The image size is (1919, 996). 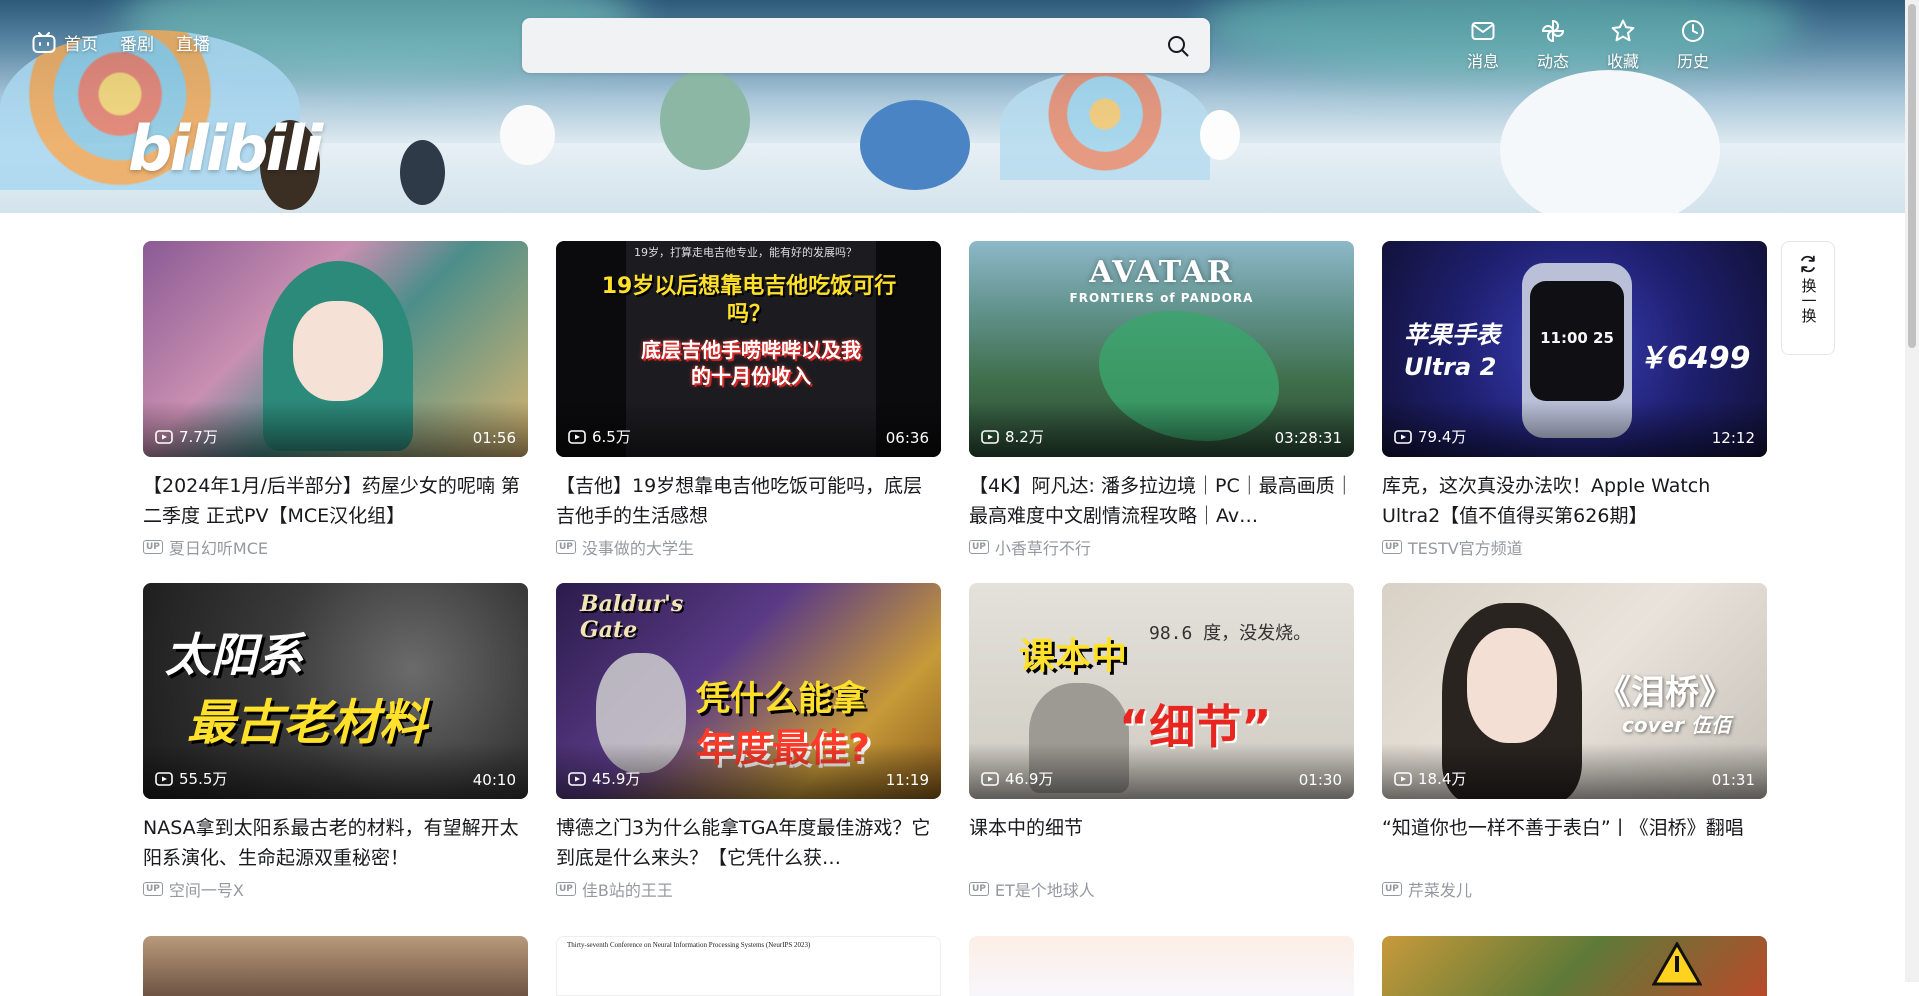 I want to click on thumb-headline: AVATAR, so click(x=1161, y=272).